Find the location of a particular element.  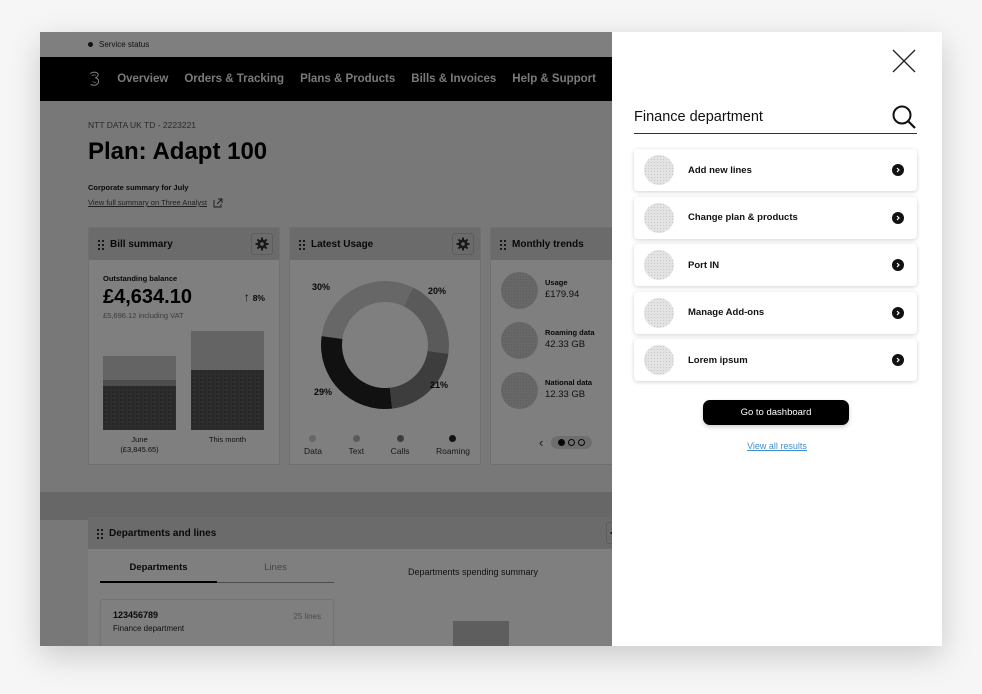

trend-label: Usage is located at coordinates (556, 282).